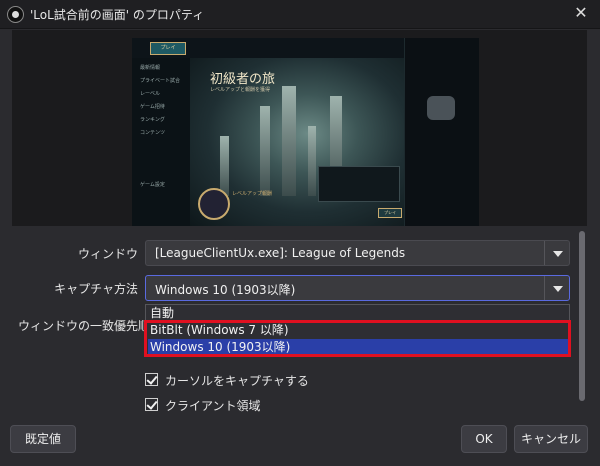  What do you see at coordinates (581, 13) in the screenshot?
I see `close-icon: ✕` at bounding box center [581, 13].